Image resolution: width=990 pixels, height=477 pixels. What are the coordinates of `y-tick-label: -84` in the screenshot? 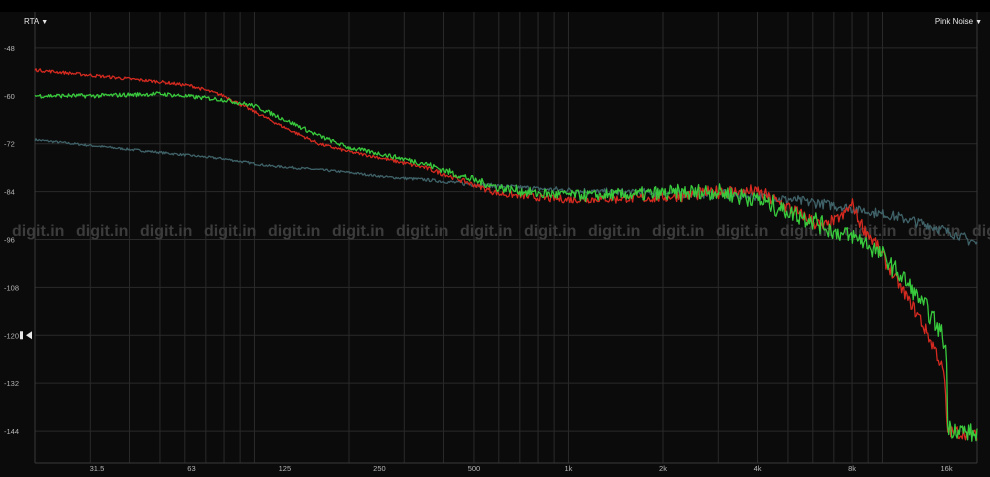 It's located at (9, 192).